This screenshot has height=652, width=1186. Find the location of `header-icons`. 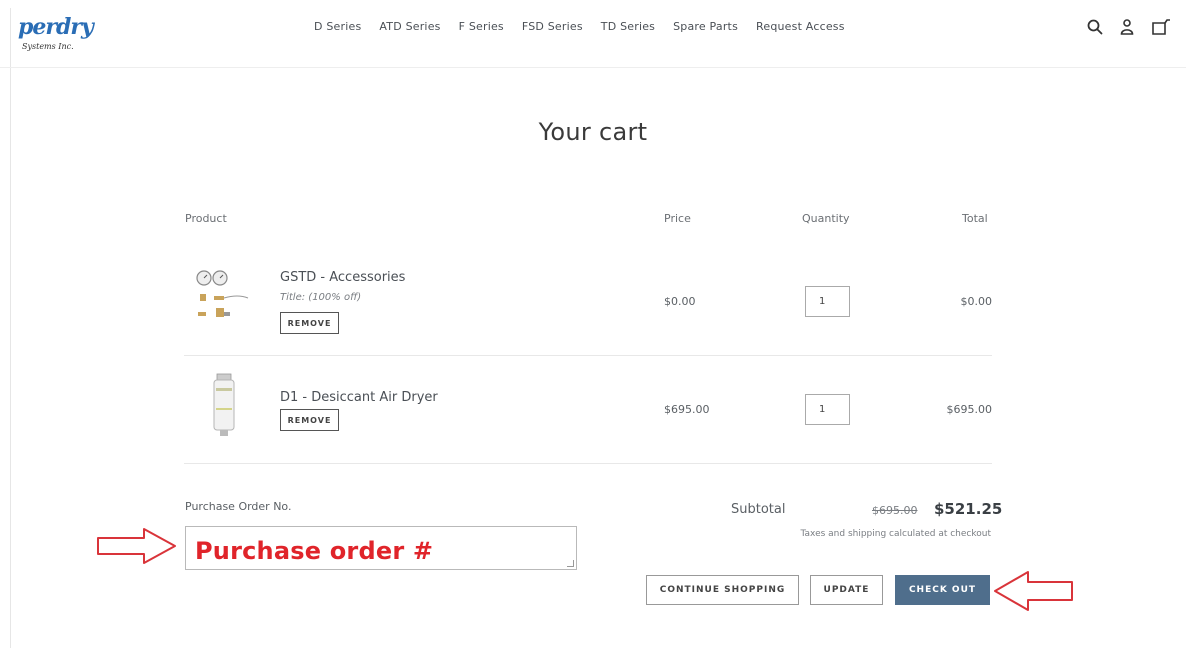

header-icons is located at coordinates (1129, 27).